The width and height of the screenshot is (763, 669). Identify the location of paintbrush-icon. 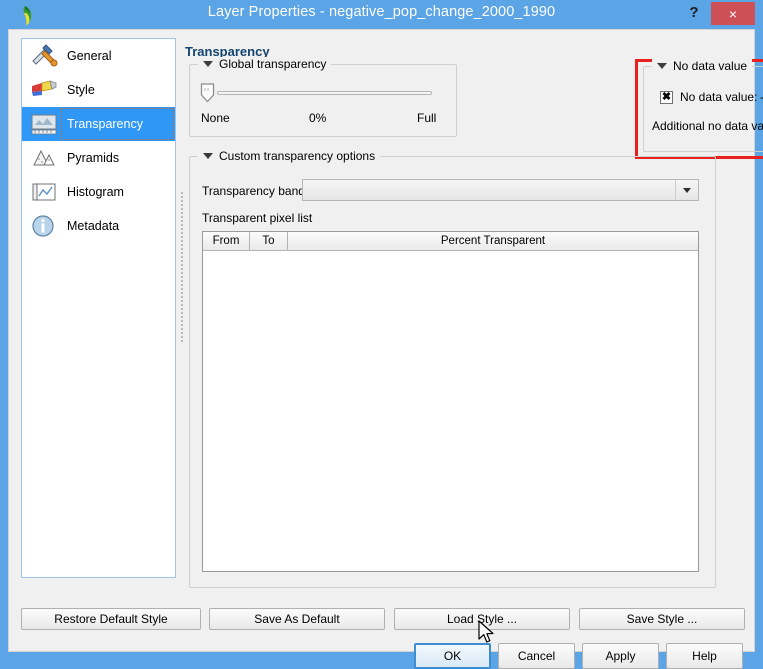
(44, 90).